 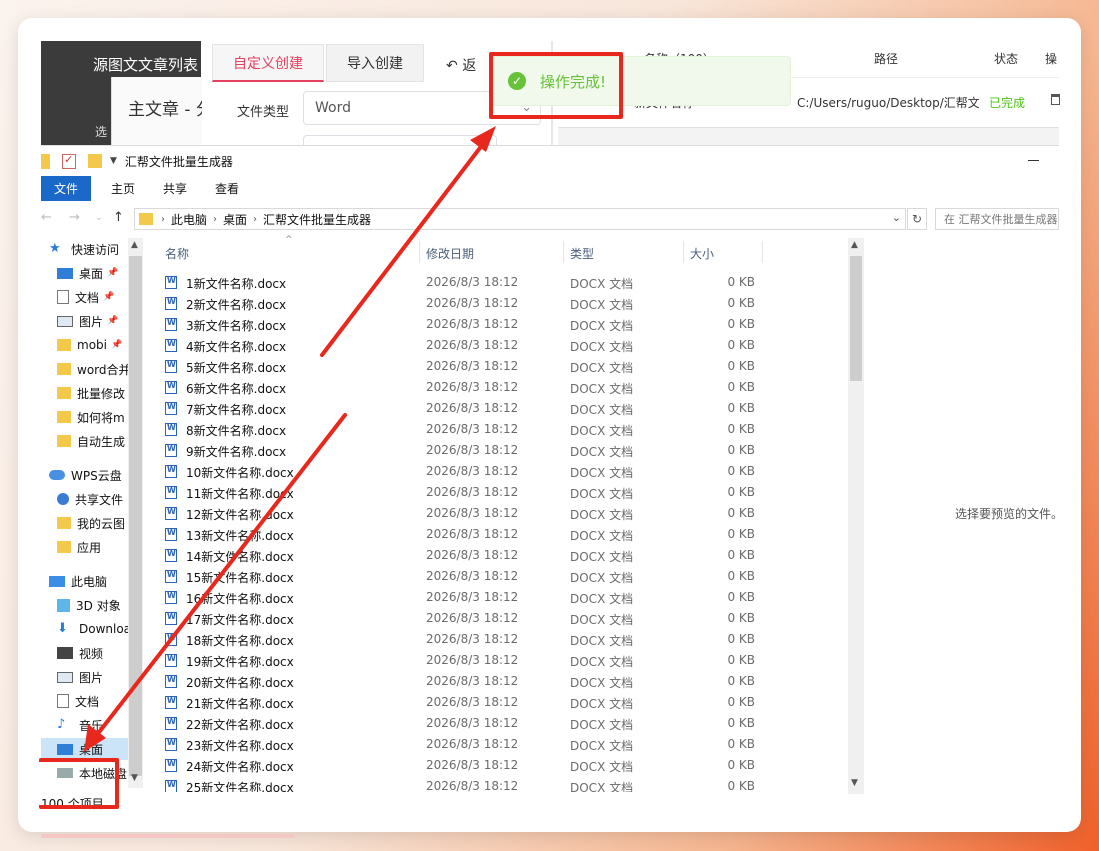 I want to click on file-row: 16新文件名称.docx 2026/8/3 18:12 DOCX 文档 0 KB, so click(x=505, y=597).